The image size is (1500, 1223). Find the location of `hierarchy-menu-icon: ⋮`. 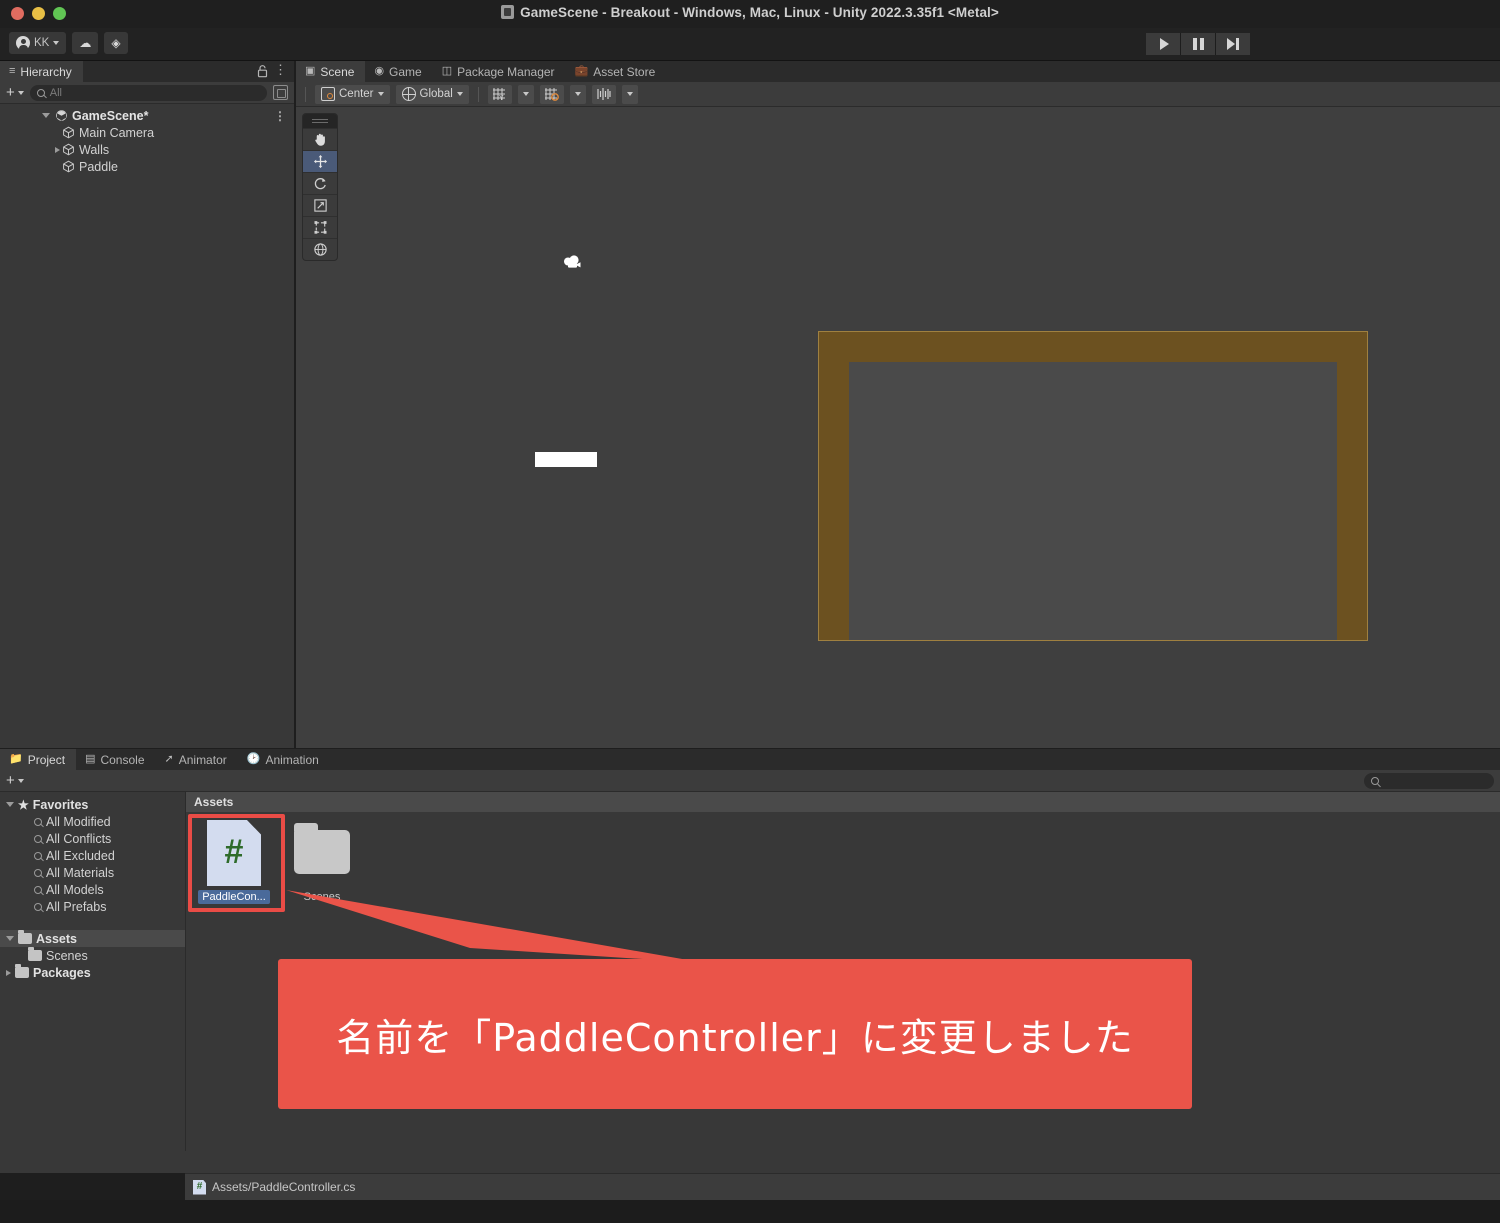

hierarchy-menu-icon: ⋮ is located at coordinates (280, 69).